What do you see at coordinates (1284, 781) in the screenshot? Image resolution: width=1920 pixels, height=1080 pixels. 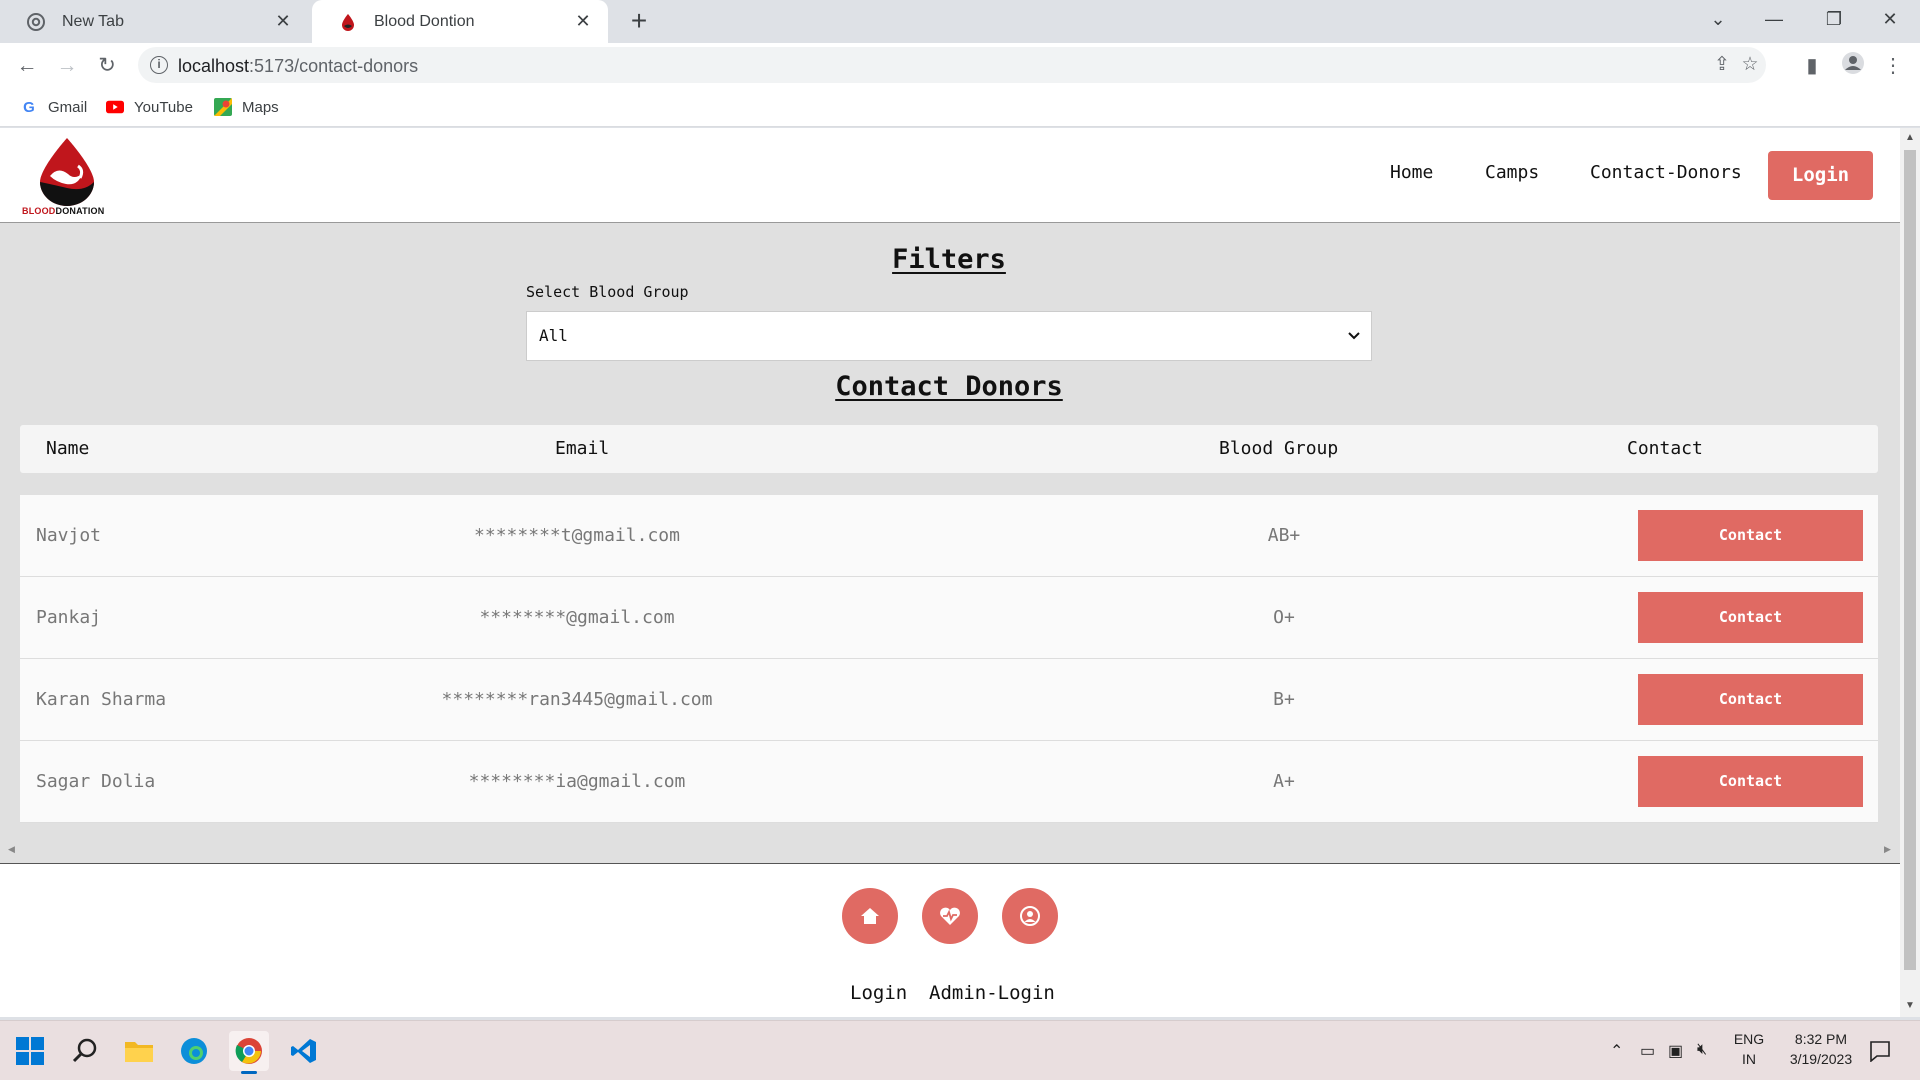 I see `donor-blood-group: A+` at bounding box center [1284, 781].